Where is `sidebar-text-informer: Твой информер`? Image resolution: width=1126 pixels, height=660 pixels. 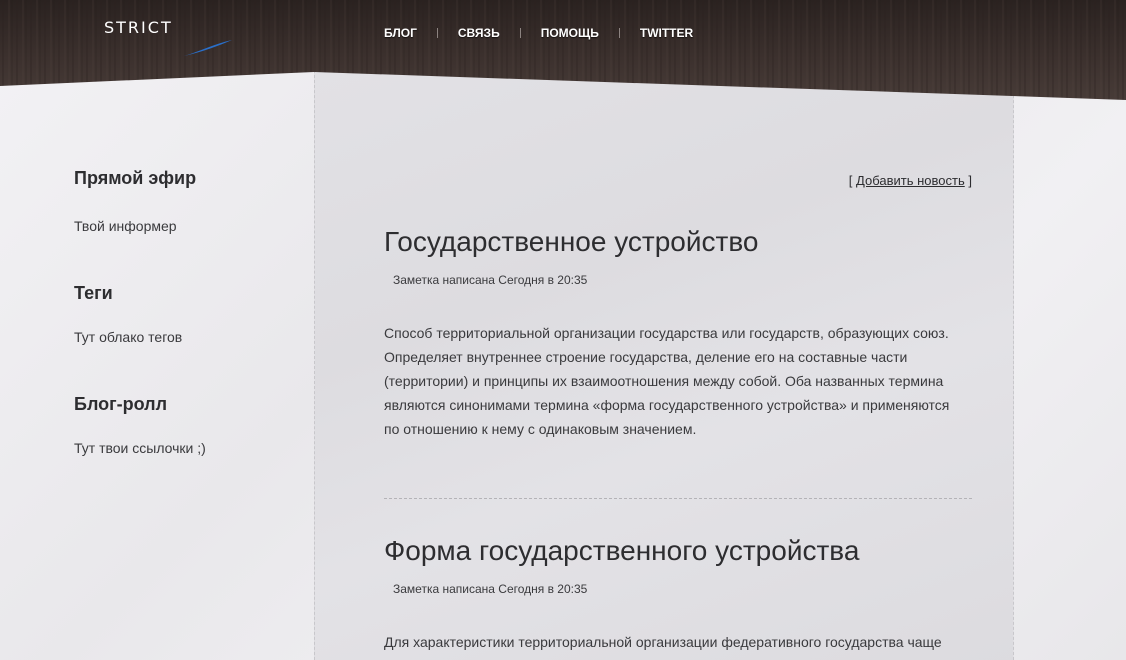 sidebar-text-informer: Твой информер is located at coordinates (125, 226).